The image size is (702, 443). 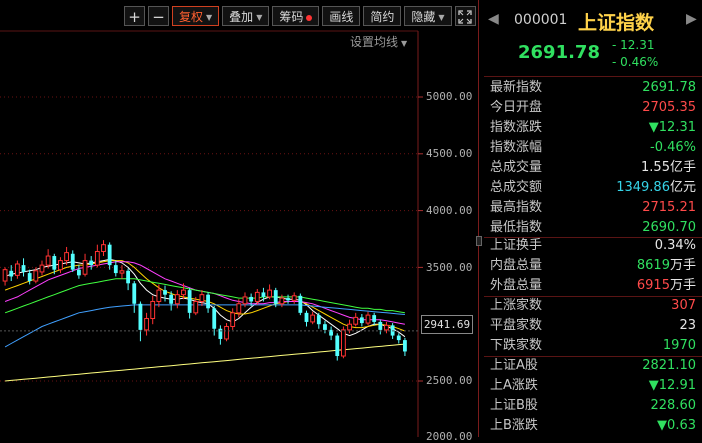 I want to click on stat-value: 2715.21, so click(x=669, y=208).